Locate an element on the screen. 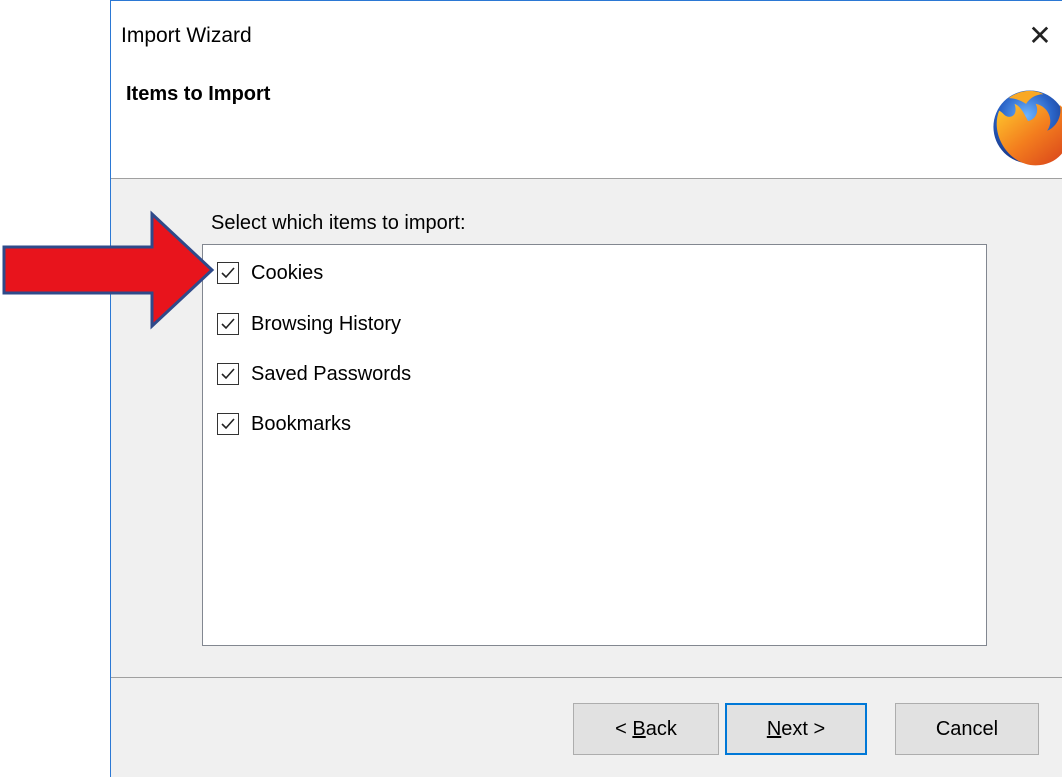 Image resolution: width=1062 pixels, height=777 pixels. browsing-history-checkbox is located at coordinates (228, 324).